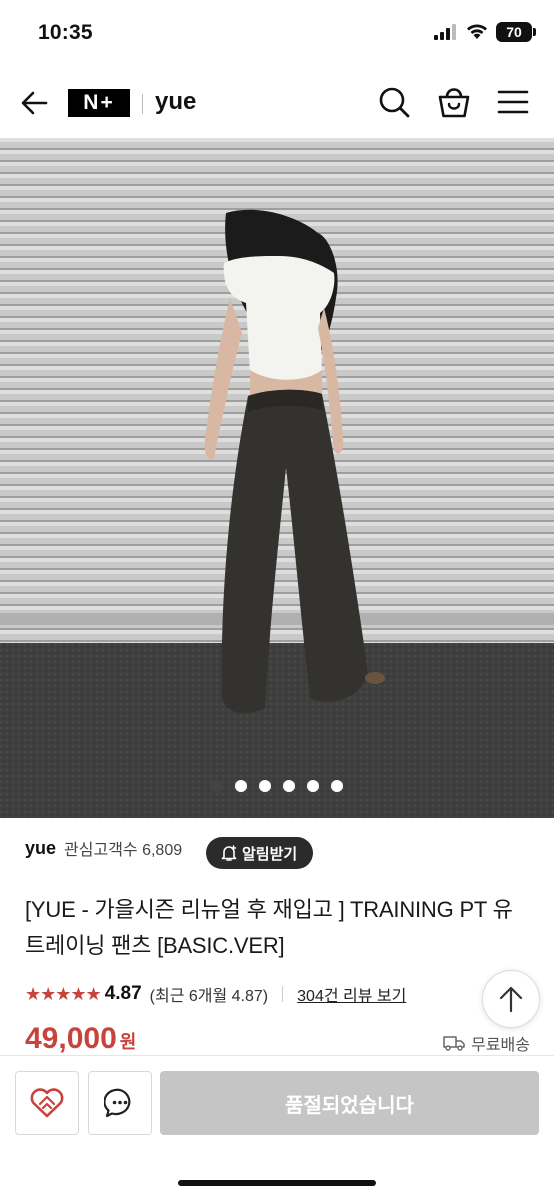  I want to click on soldout-button: 품절되었습니다, so click(349, 1103).